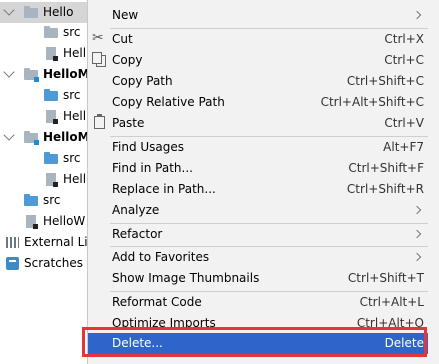 Image resolution: width=439 pixels, height=364 pixels. Describe the element at coordinates (403, 147) in the screenshot. I see `menu-shortcut: Alt+F7` at that location.